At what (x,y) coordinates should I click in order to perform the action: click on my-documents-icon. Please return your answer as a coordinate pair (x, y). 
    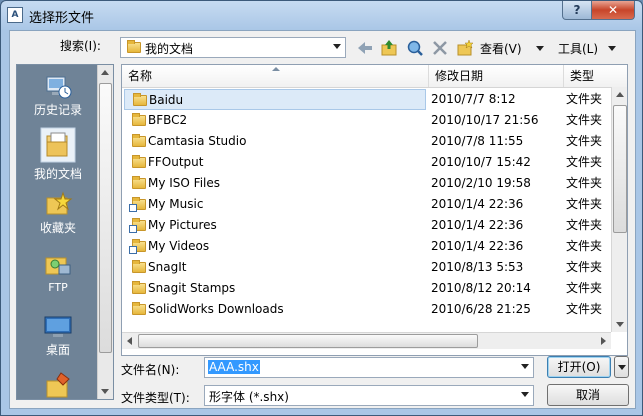
    Looking at the image, I should click on (58, 145).